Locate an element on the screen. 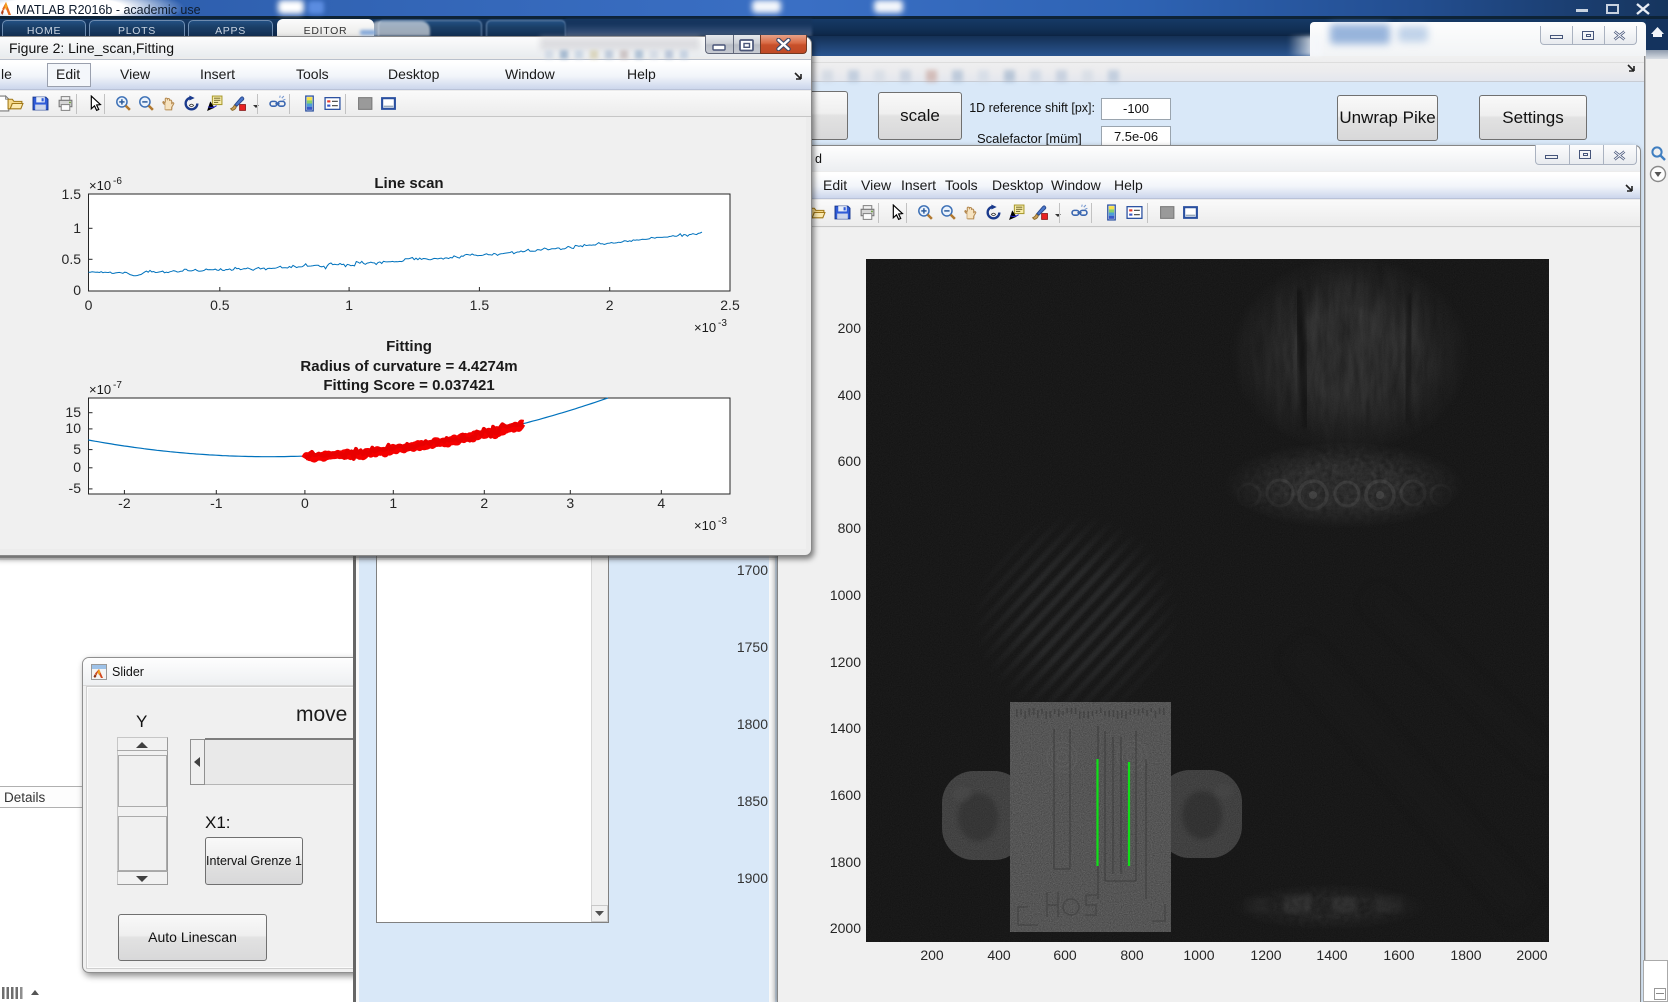 This screenshot has width=1668, height=1002. svg-text: 3 is located at coordinates (570, 503).